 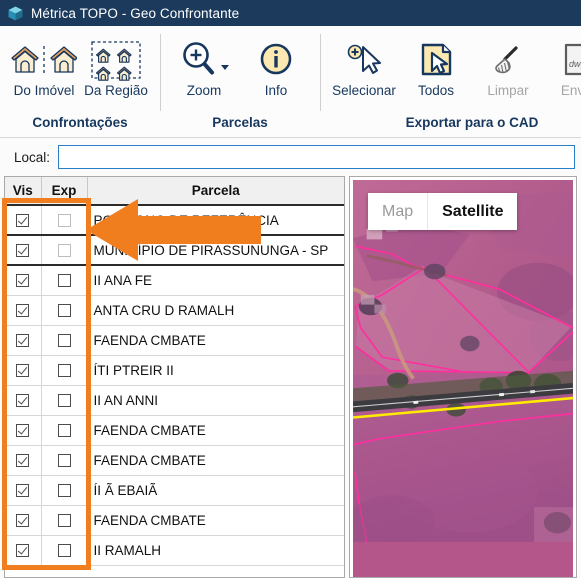 I want to click on table-row: II AN ANNI, so click(x=174, y=400).